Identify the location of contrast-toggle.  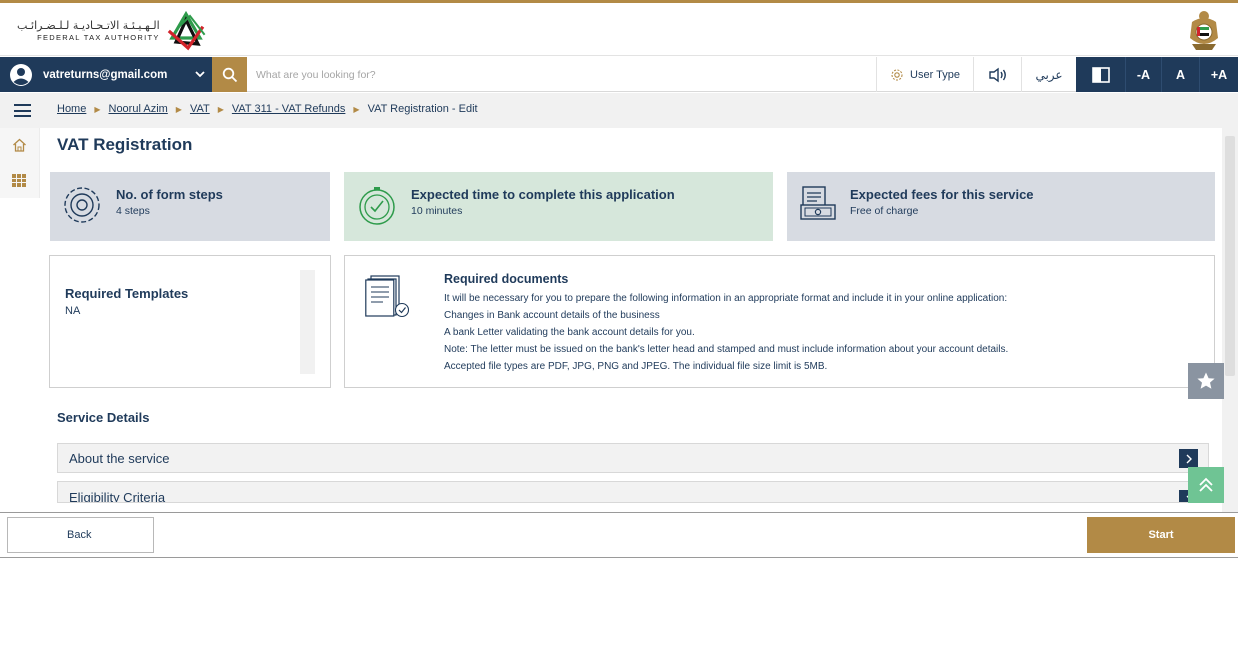
(1101, 74).